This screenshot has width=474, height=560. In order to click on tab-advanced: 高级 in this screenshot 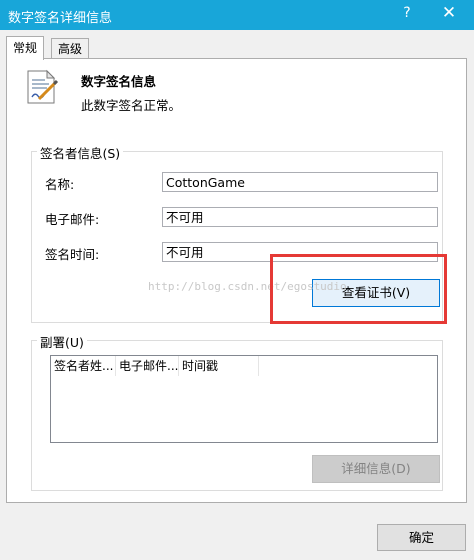, I will do `click(70, 48)`.